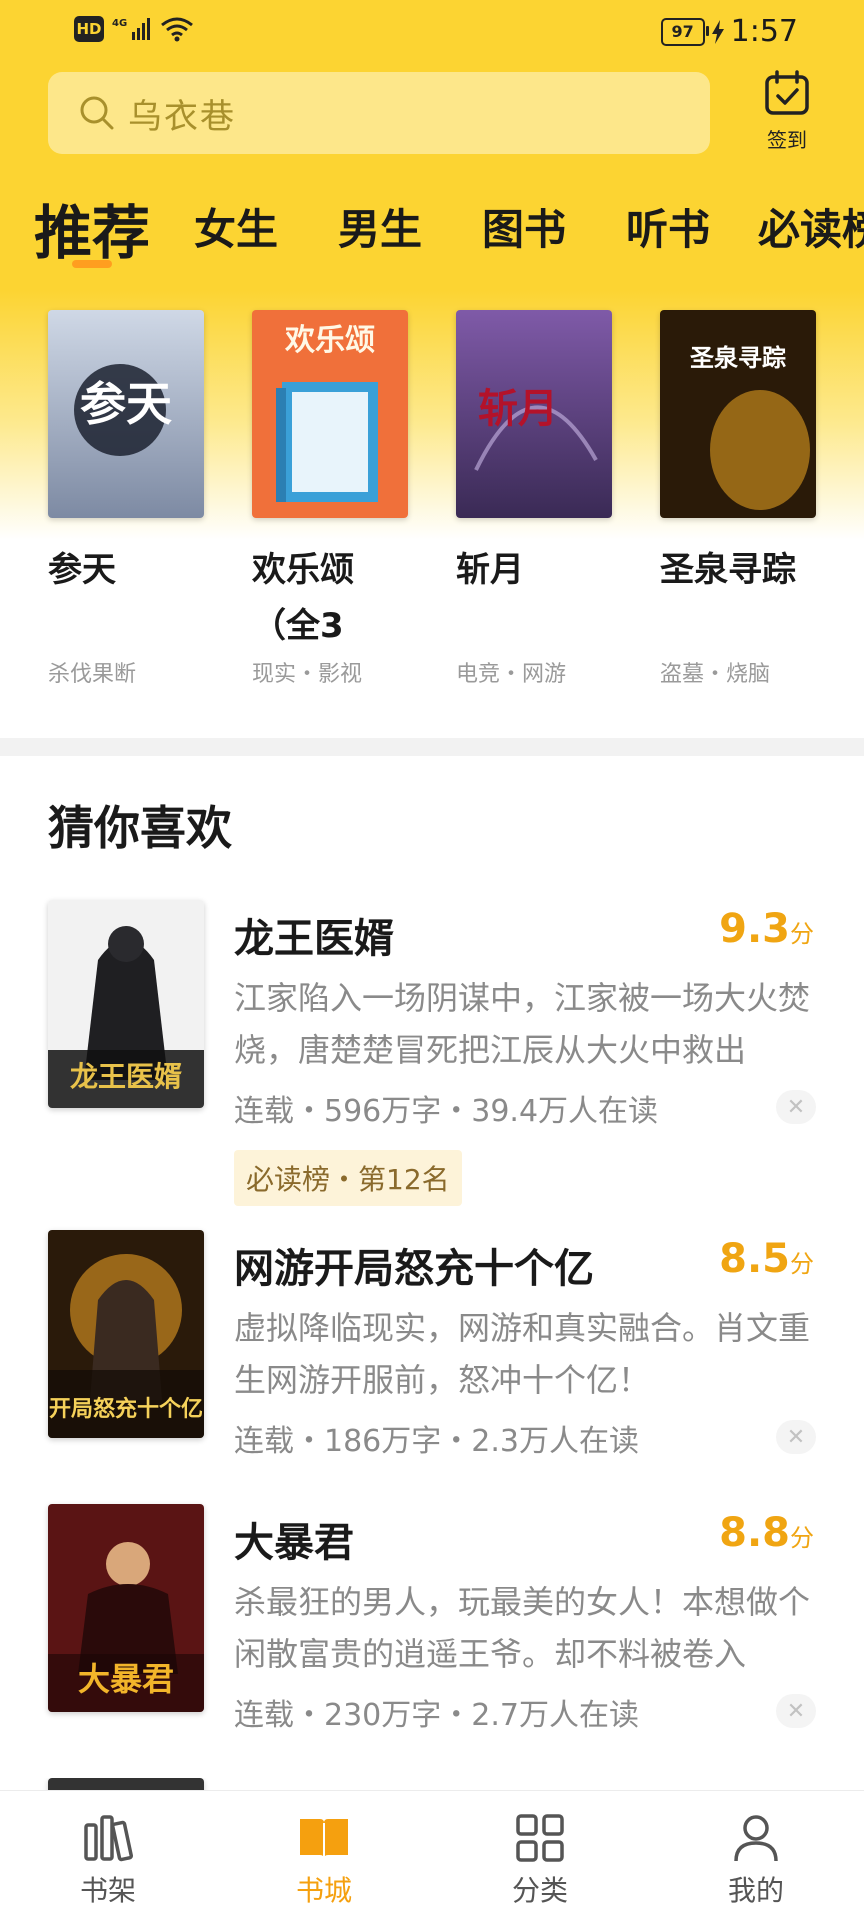 The image size is (864, 1920). Describe the element at coordinates (511, 674) in the screenshot. I see `book-tags: 电竞・网游` at that location.